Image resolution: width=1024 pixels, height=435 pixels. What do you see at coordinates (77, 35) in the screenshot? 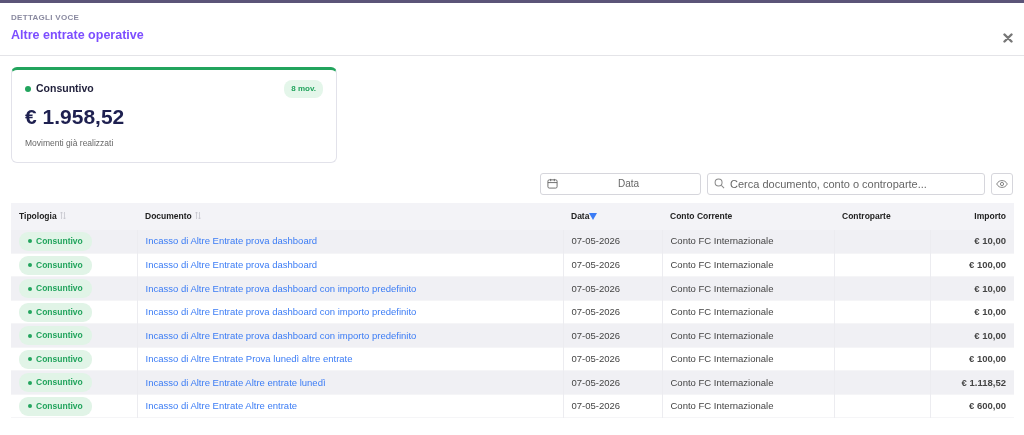
I see `dialog-title: Altre entrate operative` at bounding box center [77, 35].